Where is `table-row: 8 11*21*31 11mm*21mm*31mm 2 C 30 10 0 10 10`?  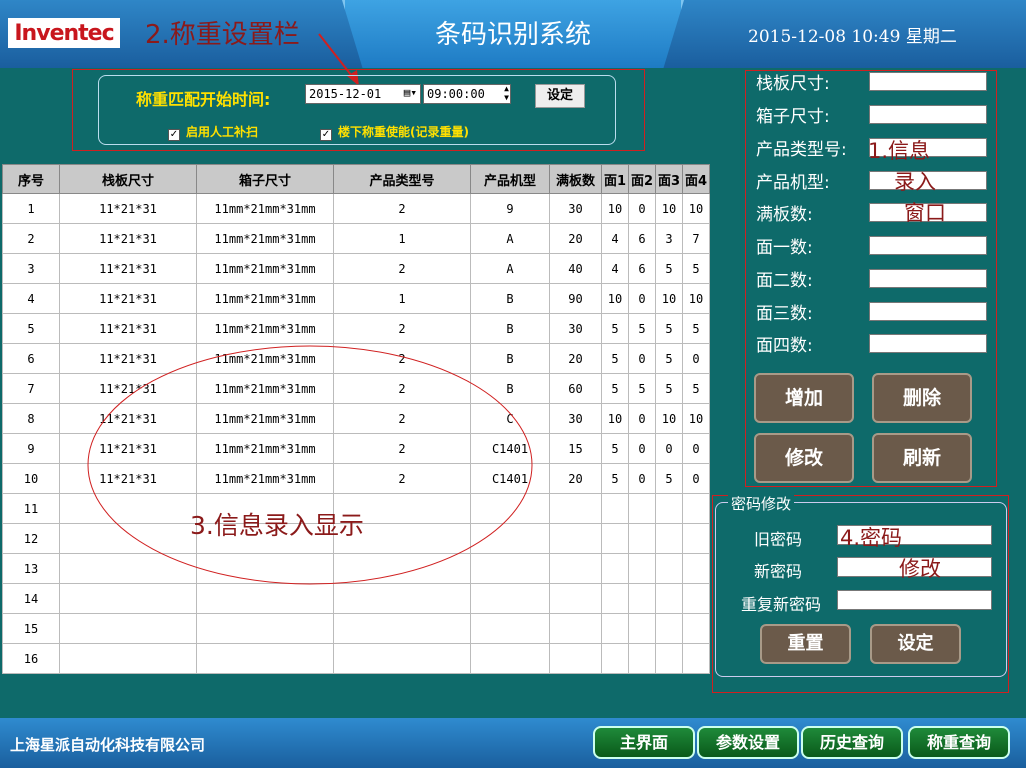 table-row: 8 11*21*31 11mm*21mm*31mm 2 C 30 10 0 10 10 is located at coordinates (356, 418).